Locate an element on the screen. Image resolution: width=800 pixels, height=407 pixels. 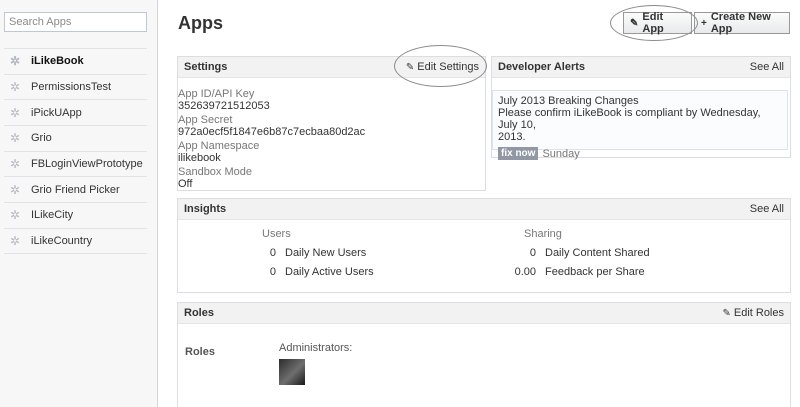
roles-section-label: Roles is located at coordinates (200, 352).